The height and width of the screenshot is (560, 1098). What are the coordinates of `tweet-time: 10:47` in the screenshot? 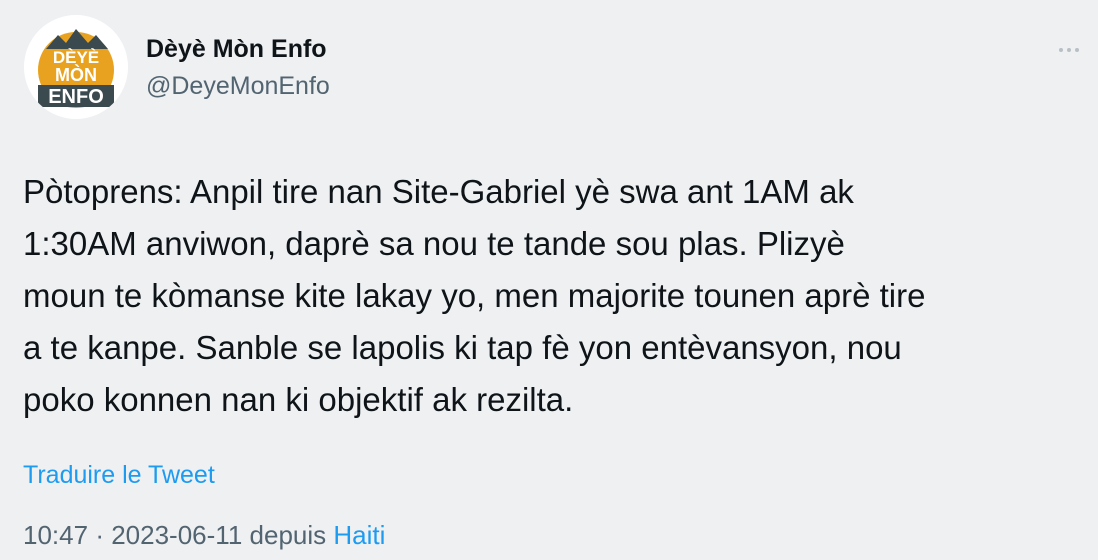 It's located at (55, 535).